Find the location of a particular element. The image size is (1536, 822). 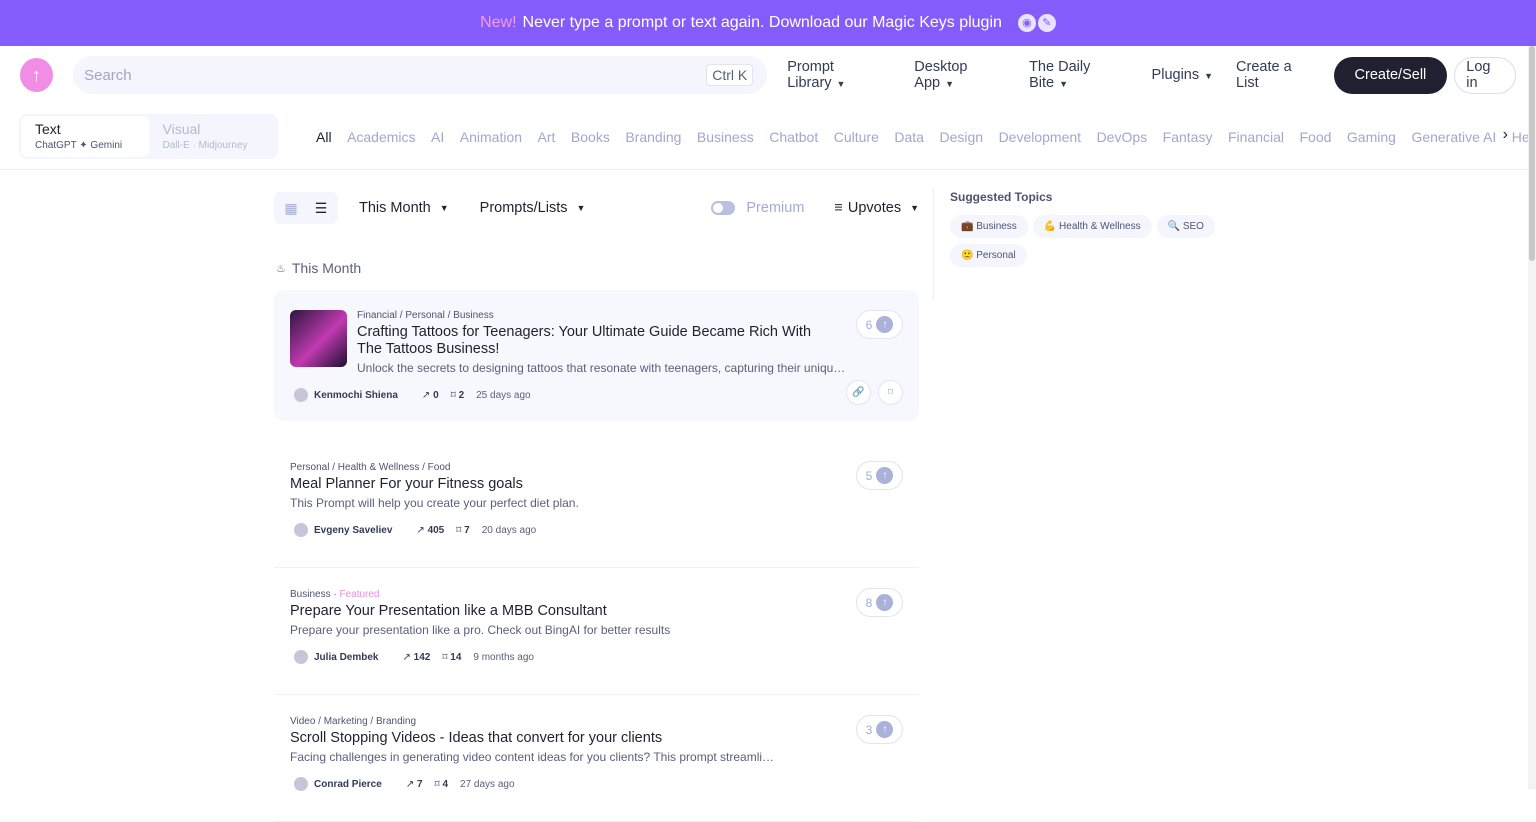

period-dropdown: This Month ▼ is located at coordinates (404, 208).